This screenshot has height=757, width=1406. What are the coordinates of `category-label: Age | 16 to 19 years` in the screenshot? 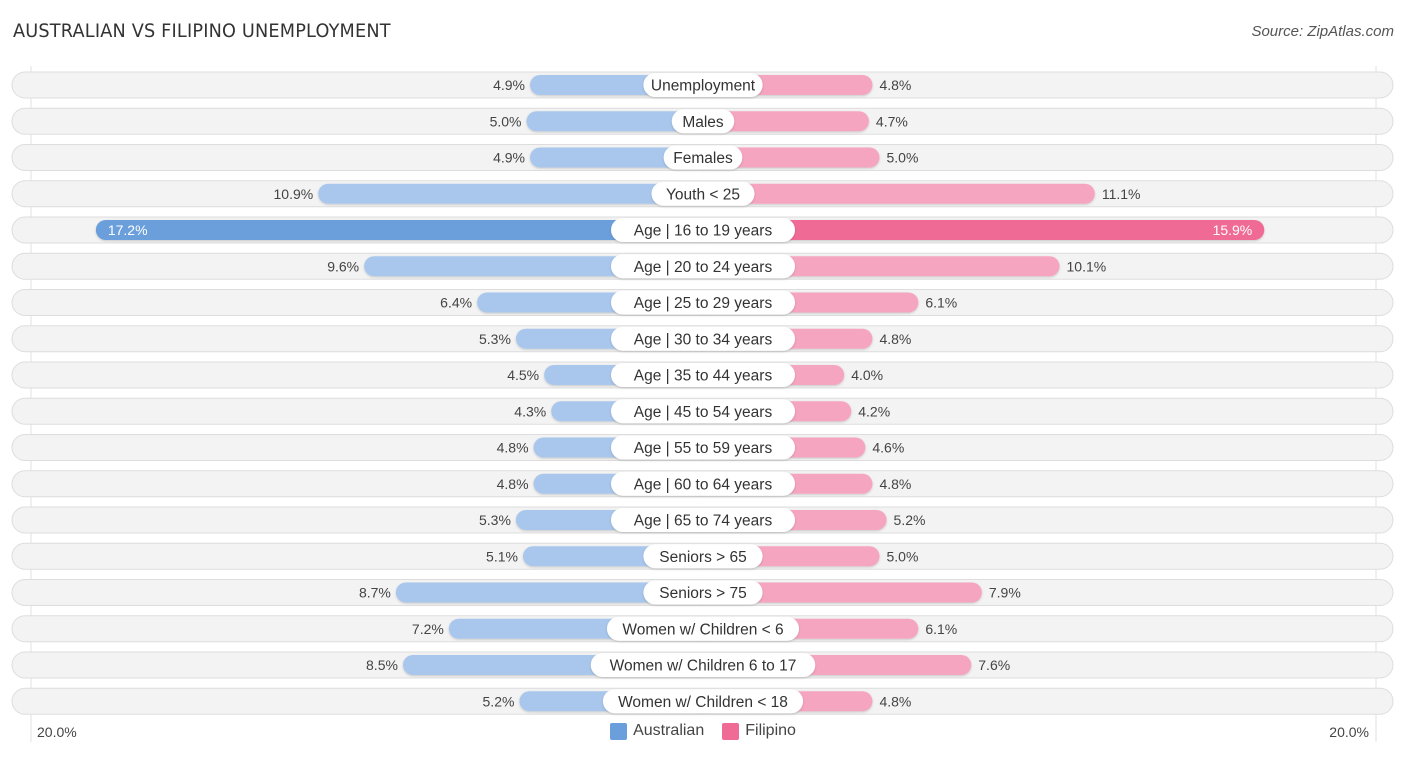 It's located at (703, 231).